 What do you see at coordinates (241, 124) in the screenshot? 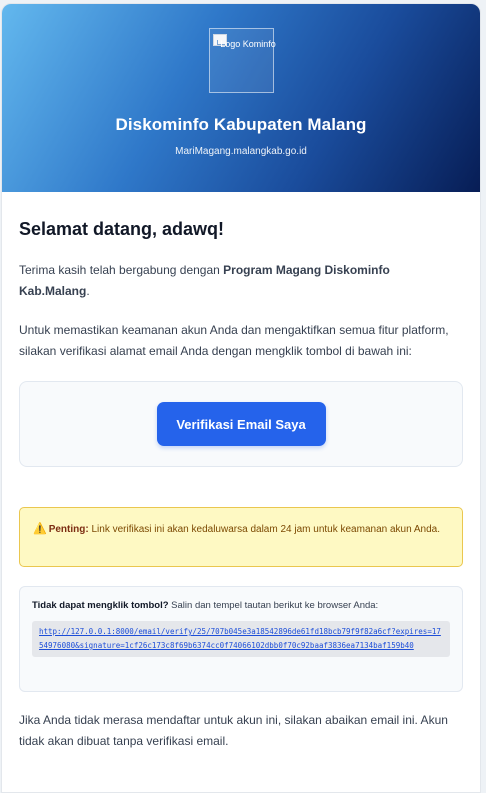
I see `header-title: Diskominfo Kabupaten Malang` at bounding box center [241, 124].